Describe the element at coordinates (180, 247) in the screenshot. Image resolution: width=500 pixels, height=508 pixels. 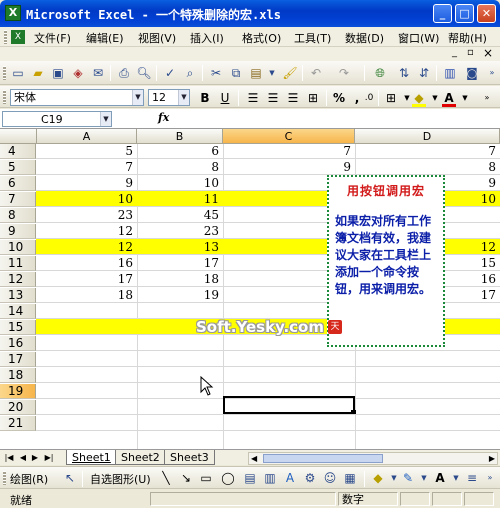
I see `cell-b10: 13` at that location.